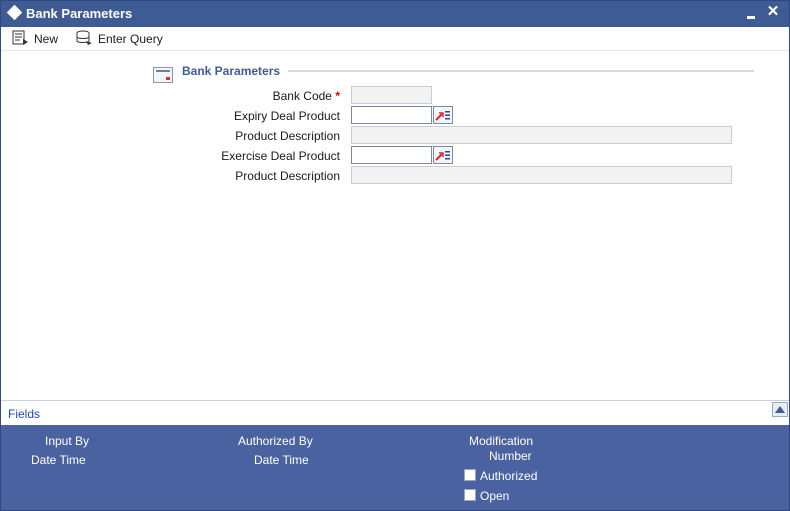  What do you see at coordinates (58, 460) in the screenshot?
I see `input-date-time-label: Date Time` at bounding box center [58, 460].